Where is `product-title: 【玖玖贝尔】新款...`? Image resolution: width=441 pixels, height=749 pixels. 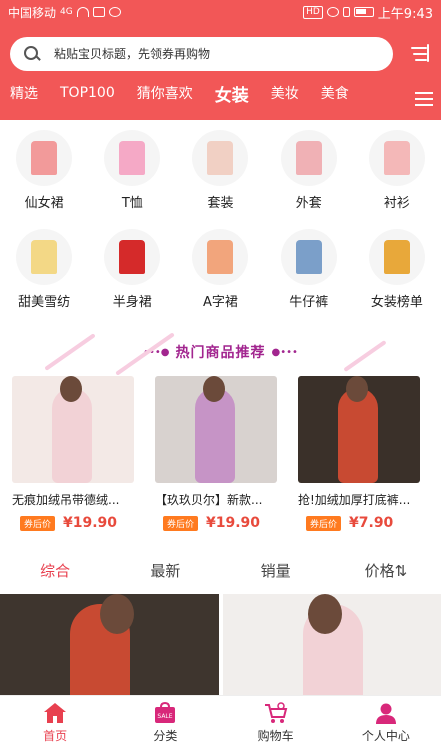
product-title: 【玖玖贝尔】新款... is located at coordinates (209, 500).